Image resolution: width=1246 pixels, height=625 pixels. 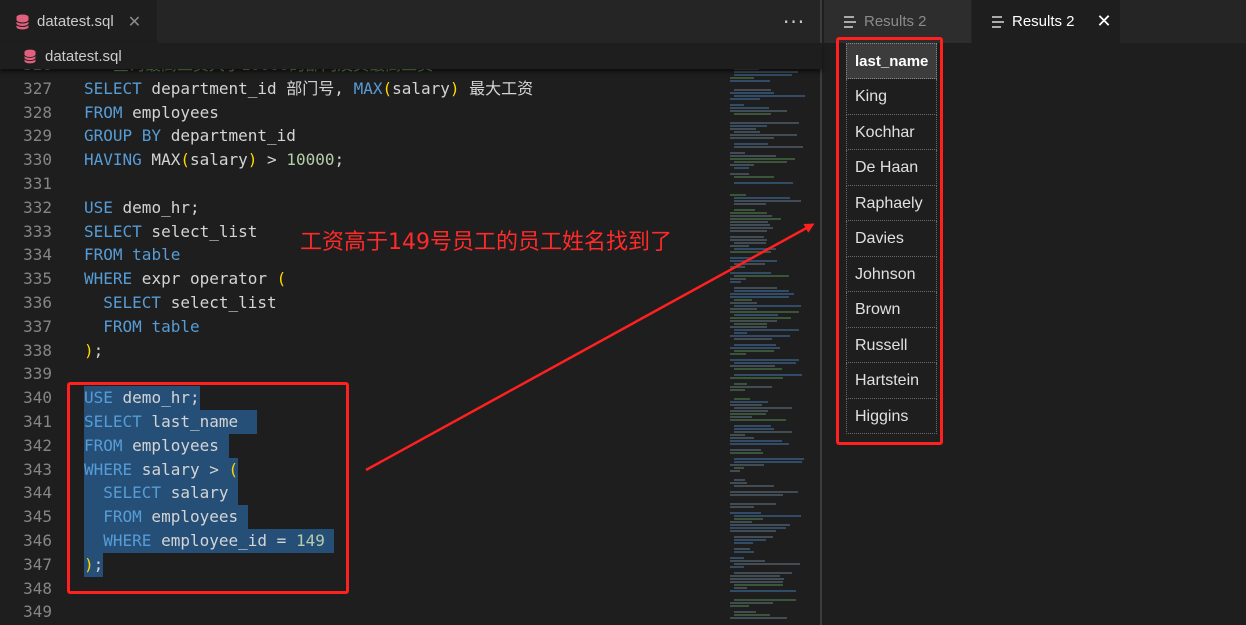 What do you see at coordinates (185, 160) in the screenshot?
I see `code-token: (` at bounding box center [185, 160].